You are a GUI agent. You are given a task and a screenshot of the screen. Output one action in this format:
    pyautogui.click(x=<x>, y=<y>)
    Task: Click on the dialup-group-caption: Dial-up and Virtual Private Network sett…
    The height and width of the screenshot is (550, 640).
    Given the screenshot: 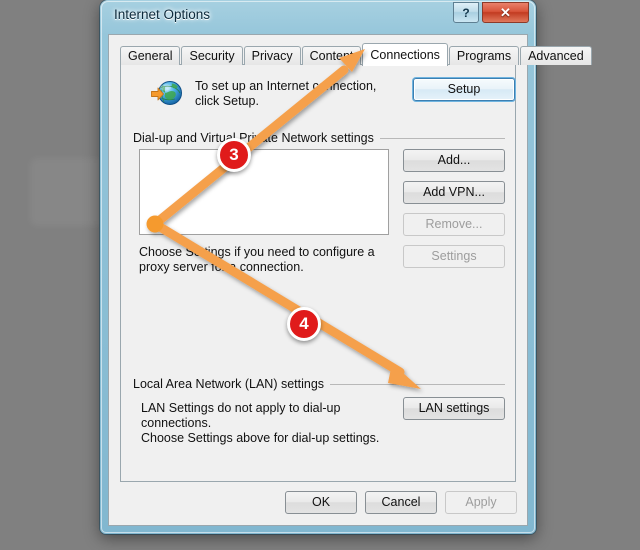 What is the action you would take?
    pyautogui.click(x=319, y=138)
    